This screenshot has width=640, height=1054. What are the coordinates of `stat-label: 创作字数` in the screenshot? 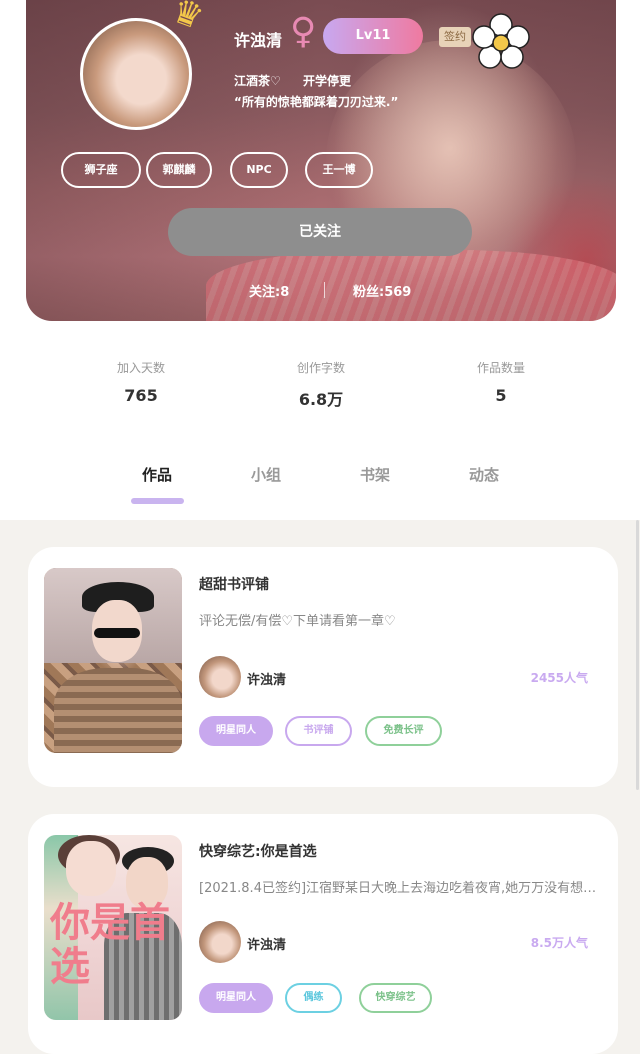 It's located at (320, 368).